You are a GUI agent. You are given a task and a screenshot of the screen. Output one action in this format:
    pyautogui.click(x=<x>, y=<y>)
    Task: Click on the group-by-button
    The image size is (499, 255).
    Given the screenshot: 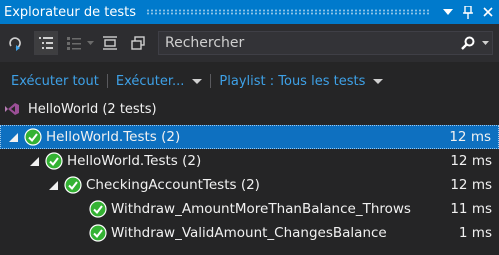 What is the action you would take?
    pyautogui.click(x=74, y=43)
    